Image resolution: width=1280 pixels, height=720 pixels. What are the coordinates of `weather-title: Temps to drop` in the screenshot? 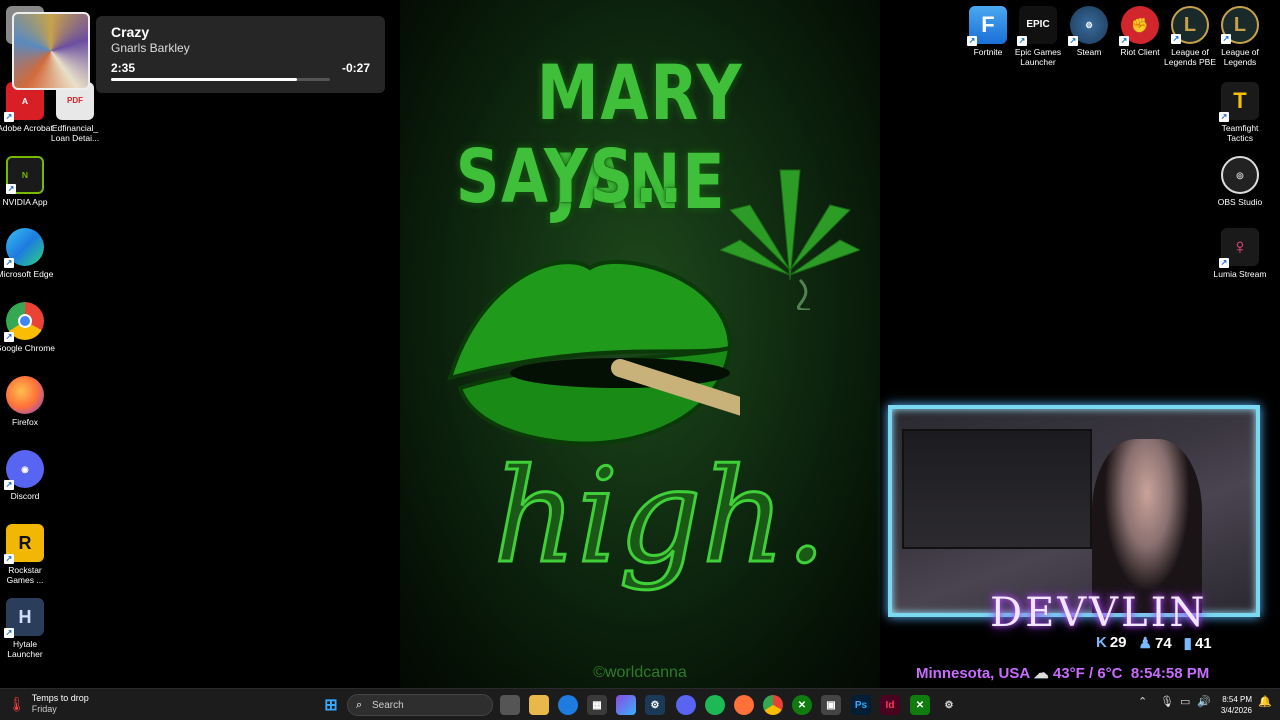 It's located at (60, 698).